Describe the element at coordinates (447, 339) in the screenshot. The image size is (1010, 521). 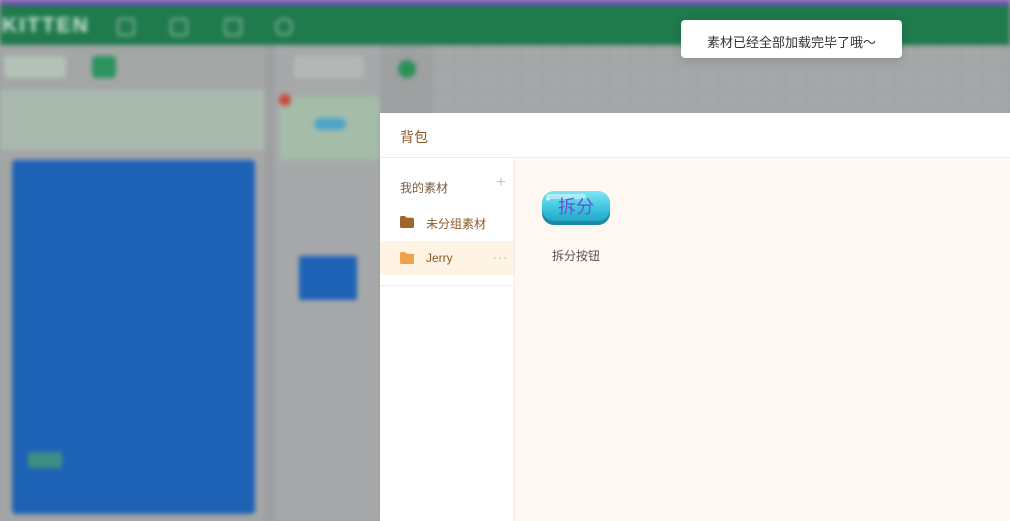
I see `backpack-sidebar: 我的素材 + 未分组素材 Jerry ···` at that location.